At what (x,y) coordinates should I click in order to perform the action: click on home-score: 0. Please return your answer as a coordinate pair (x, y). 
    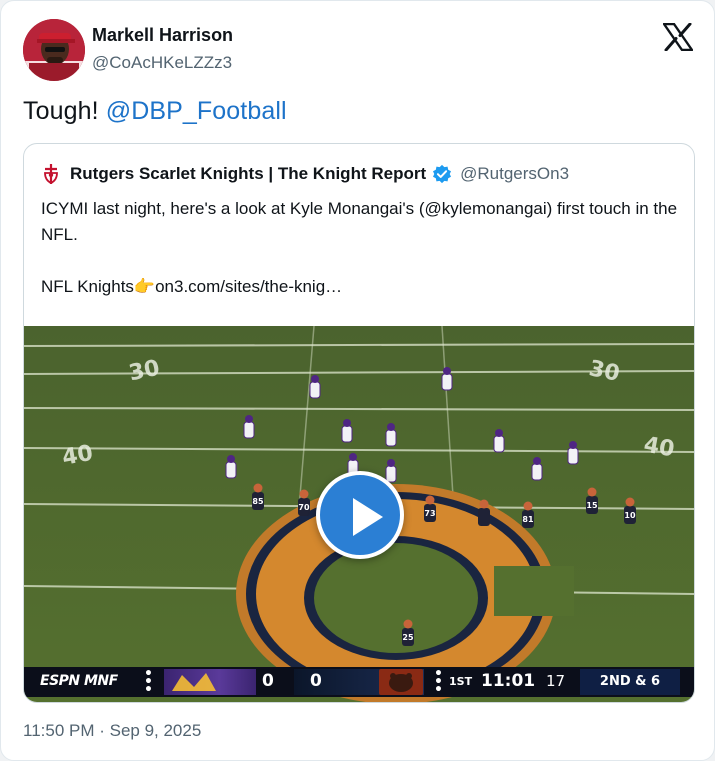
    Looking at the image, I should click on (316, 681).